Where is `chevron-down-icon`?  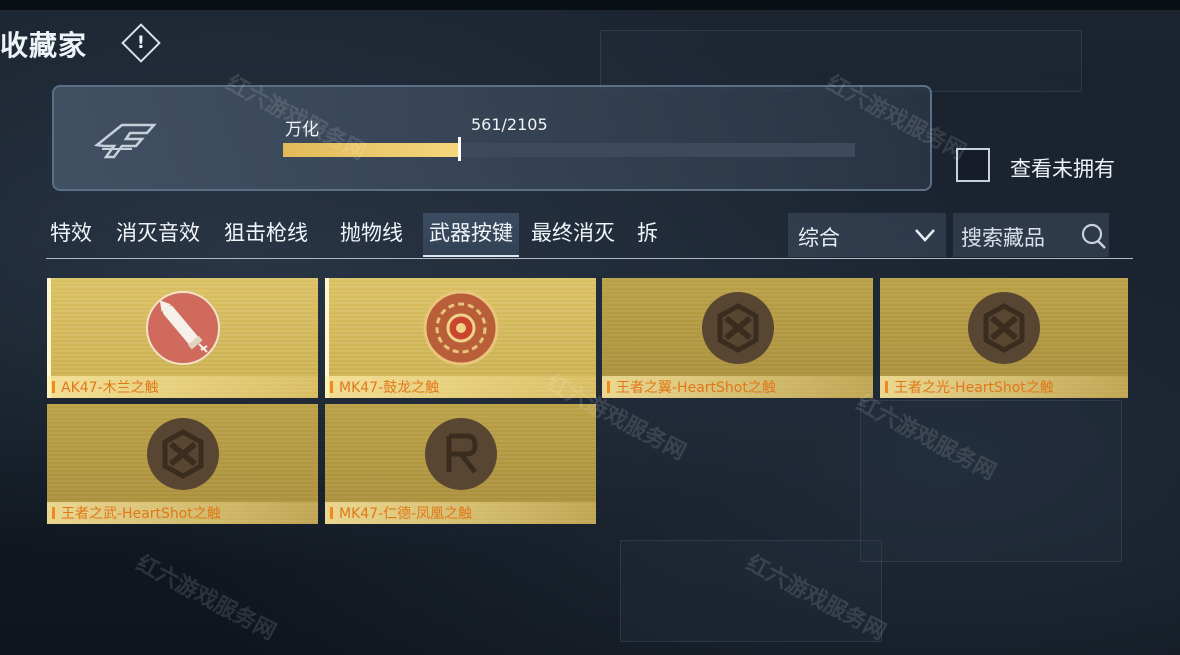
chevron-down-icon is located at coordinates (925, 235).